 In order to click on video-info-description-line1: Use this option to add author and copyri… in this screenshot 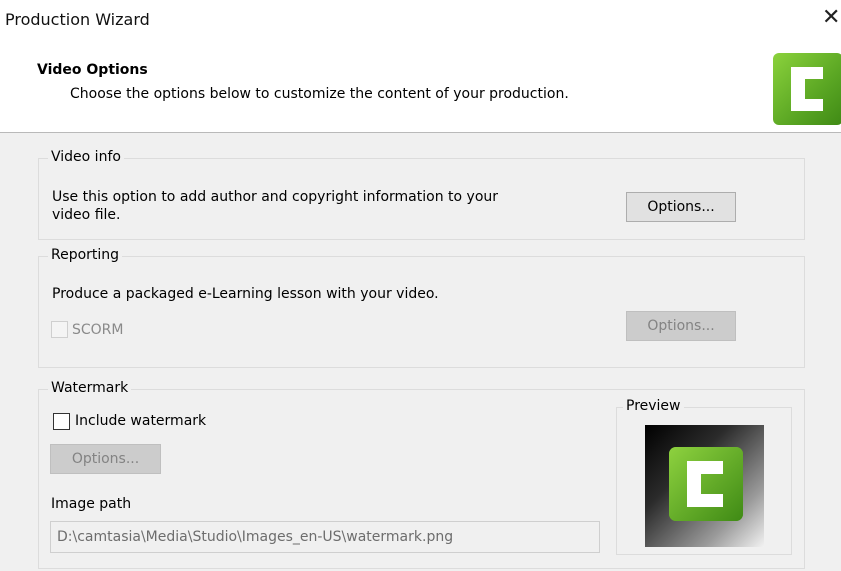, I will do `click(275, 197)`.